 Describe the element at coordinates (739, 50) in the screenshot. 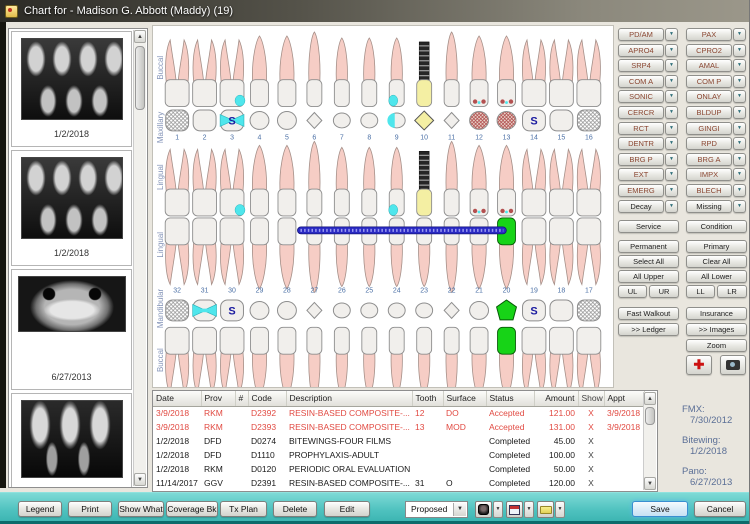

I see `proc-dropdown-cpro2: ▼` at that location.